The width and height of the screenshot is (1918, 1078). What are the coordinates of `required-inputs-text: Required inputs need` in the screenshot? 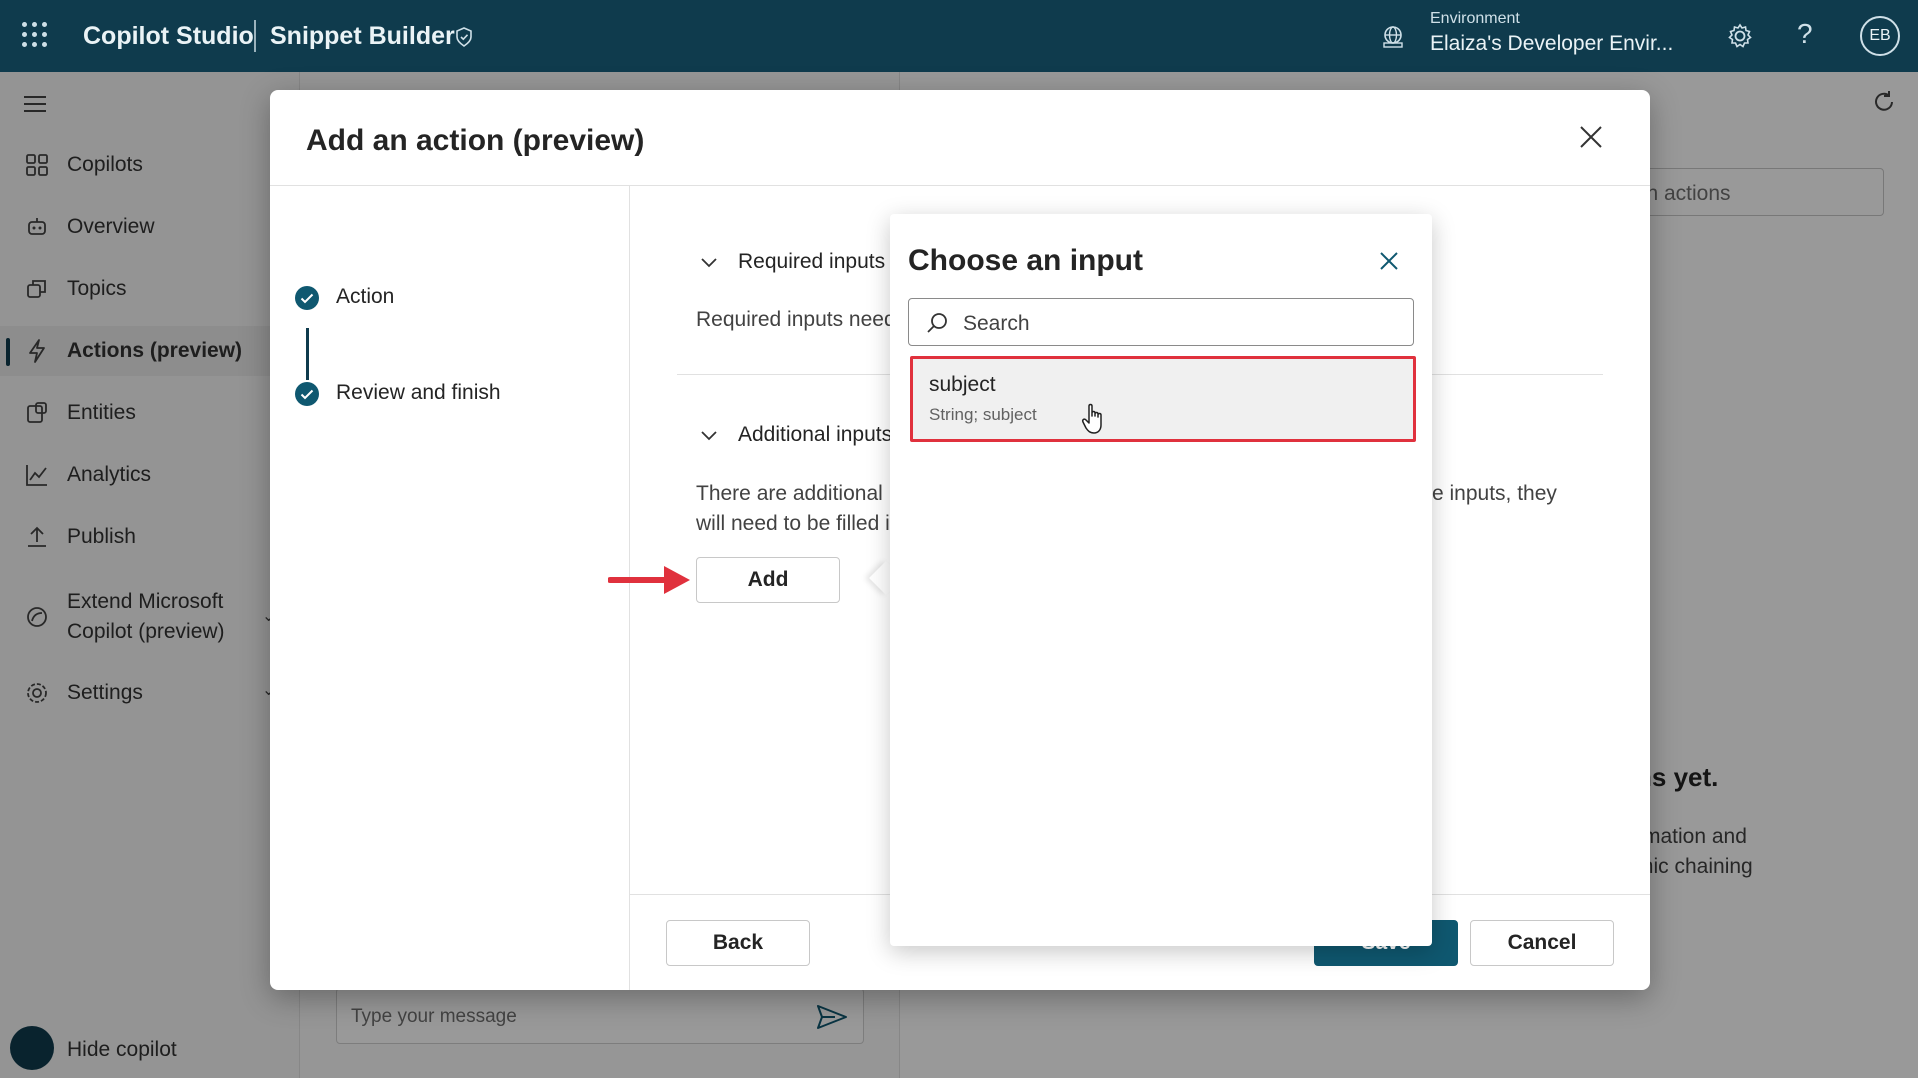 It's located at (796, 319).